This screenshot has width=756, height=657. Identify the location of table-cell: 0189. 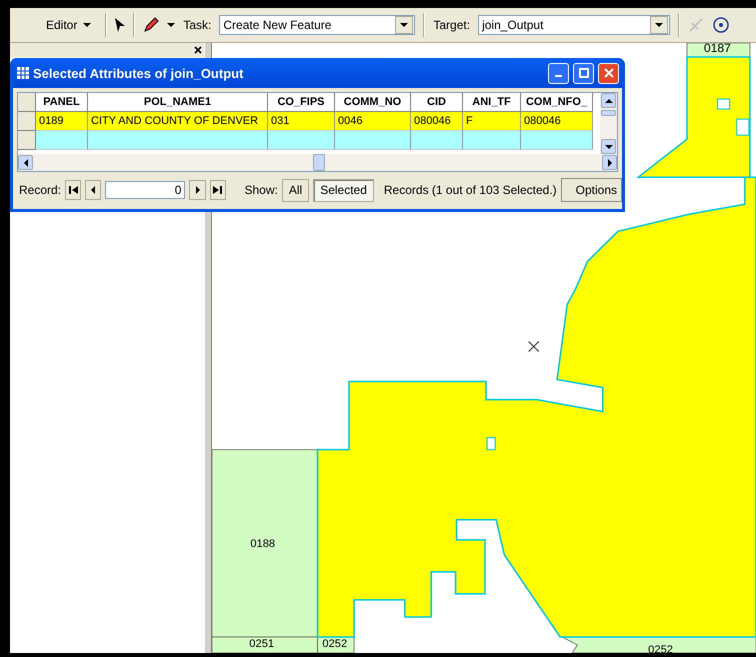
(62, 121).